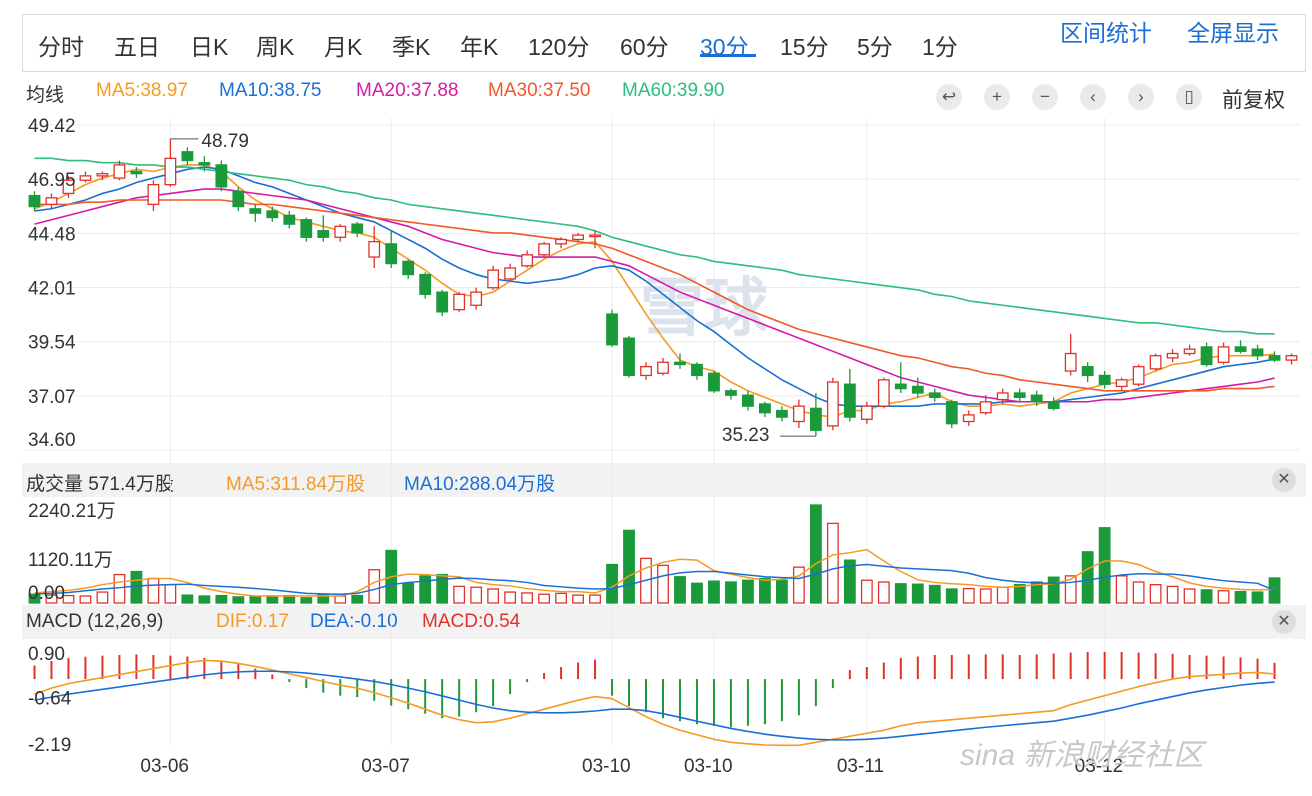  I want to click on ma10-legend: MA10:38.75, so click(270, 90).